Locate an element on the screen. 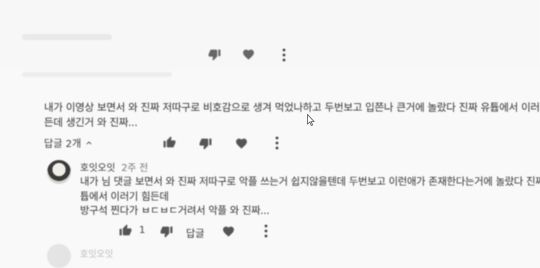 This screenshot has width=540, height=268. chevron-up-icon is located at coordinates (89, 143).